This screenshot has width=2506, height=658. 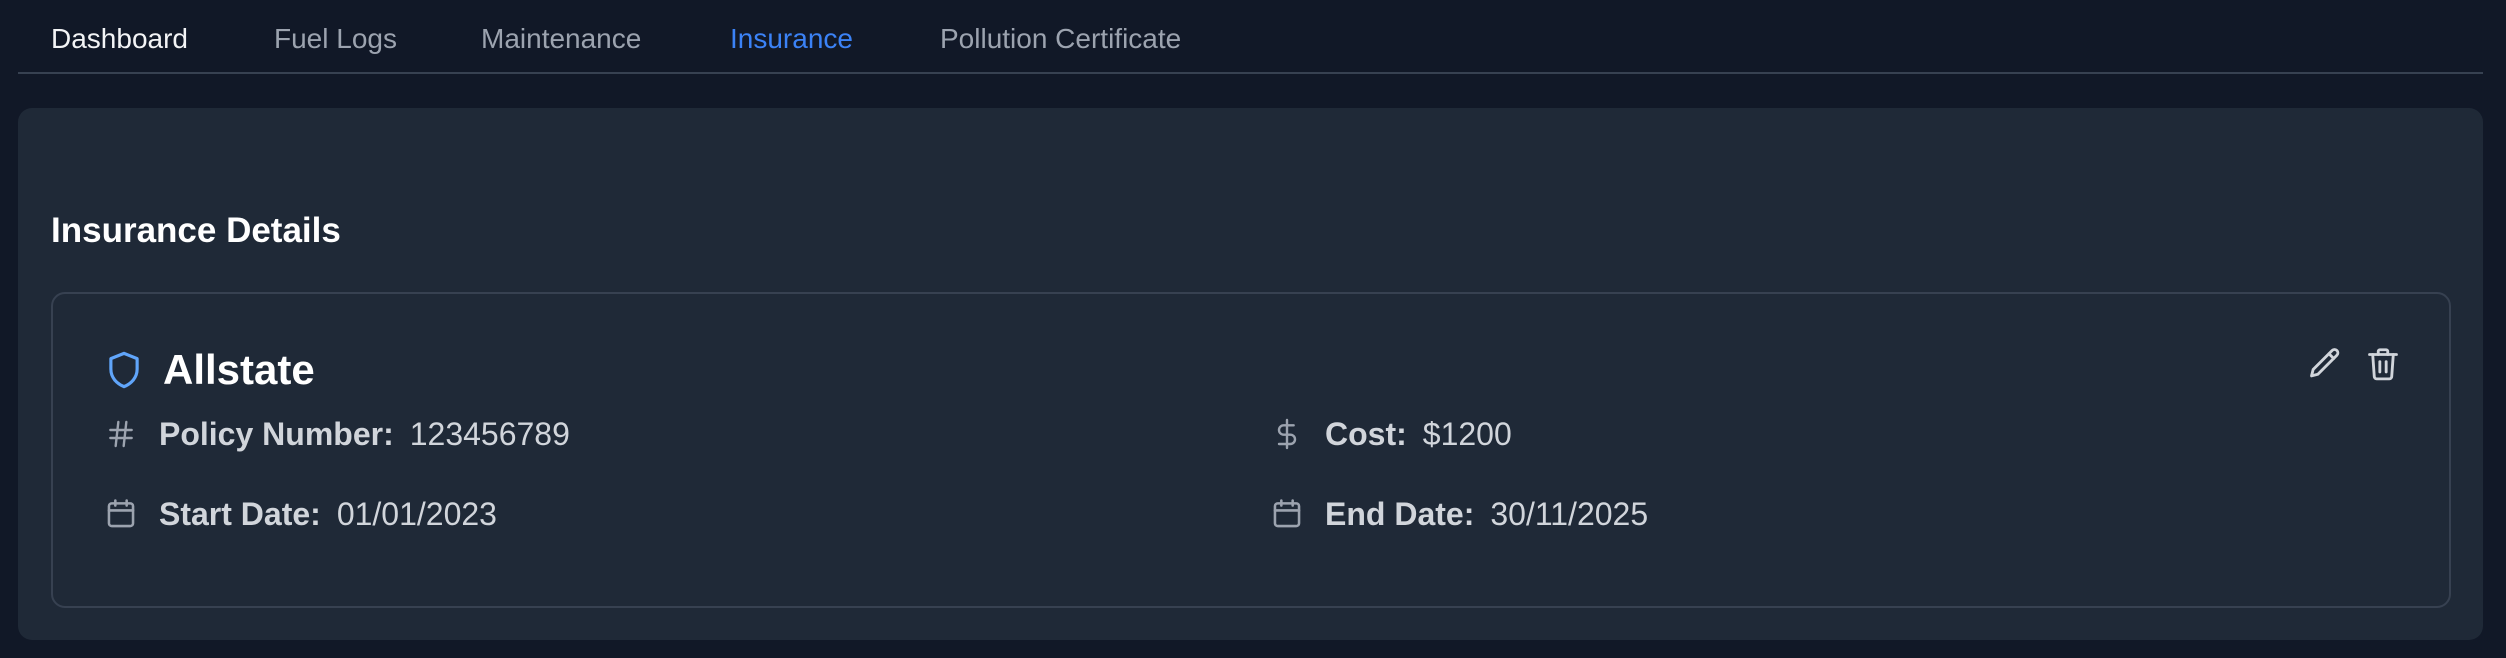 What do you see at coordinates (121, 434) in the screenshot?
I see `hash-icon` at bounding box center [121, 434].